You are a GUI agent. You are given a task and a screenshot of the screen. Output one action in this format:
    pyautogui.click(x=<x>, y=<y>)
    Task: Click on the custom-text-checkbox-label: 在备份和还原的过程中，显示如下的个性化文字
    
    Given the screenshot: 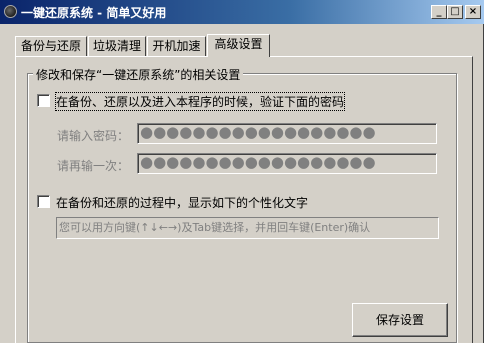 What is the action you would take?
    pyautogui.click(x=182, y=202)
    